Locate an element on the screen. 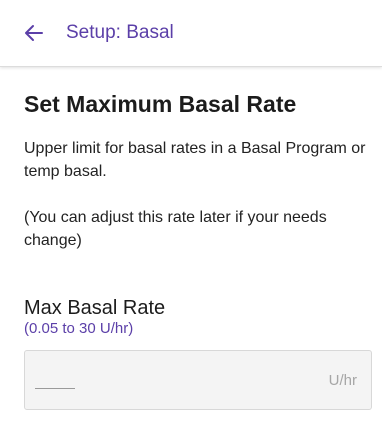  back-button is located at coordinates (34, 33).